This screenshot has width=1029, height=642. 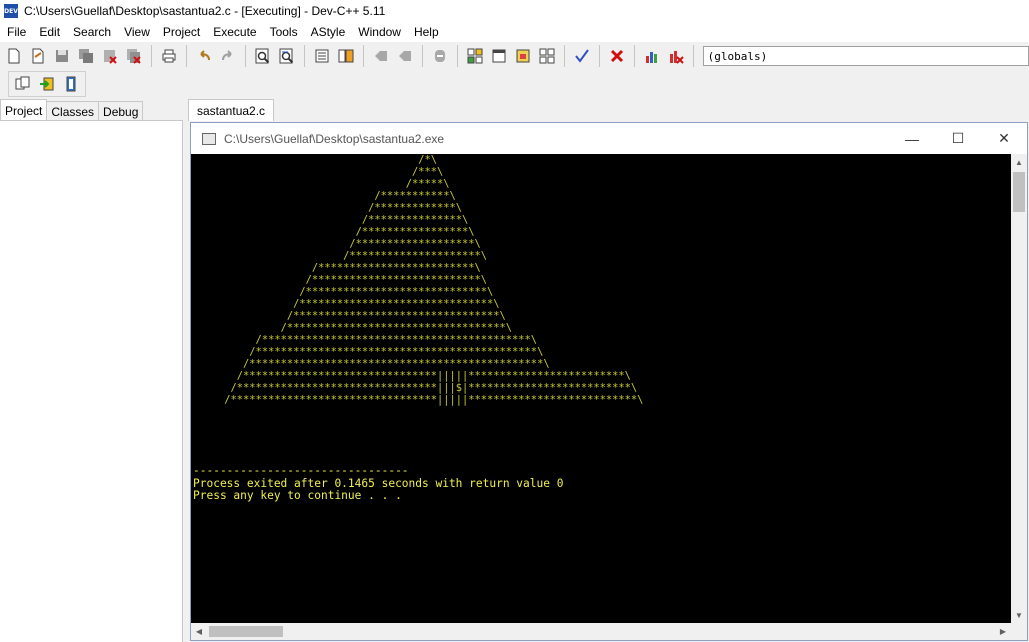 I want to click on new-file-icon, so click(x=14, y=56).